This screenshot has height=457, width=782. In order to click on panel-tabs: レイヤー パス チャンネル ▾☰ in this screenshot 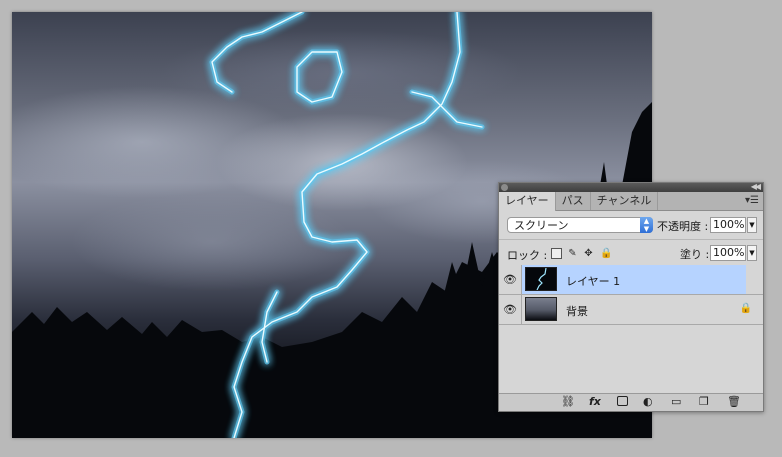, I will do `click(631, 201)`.